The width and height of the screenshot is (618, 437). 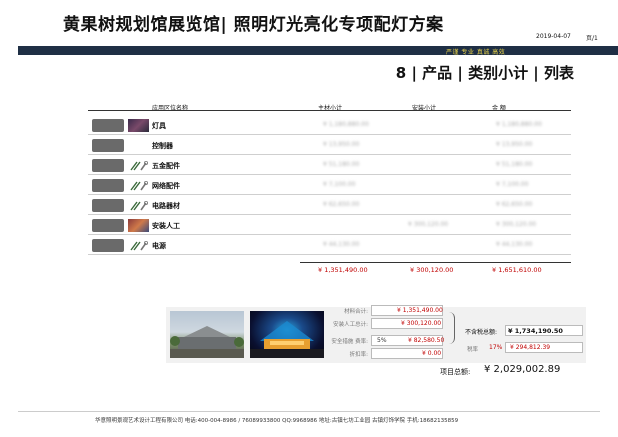 What do you see at coordinates (476, 52) in the screenshot?
I see `company-slogan: 严谨 专业 真诚 高效` at bounding box center [476, 52].